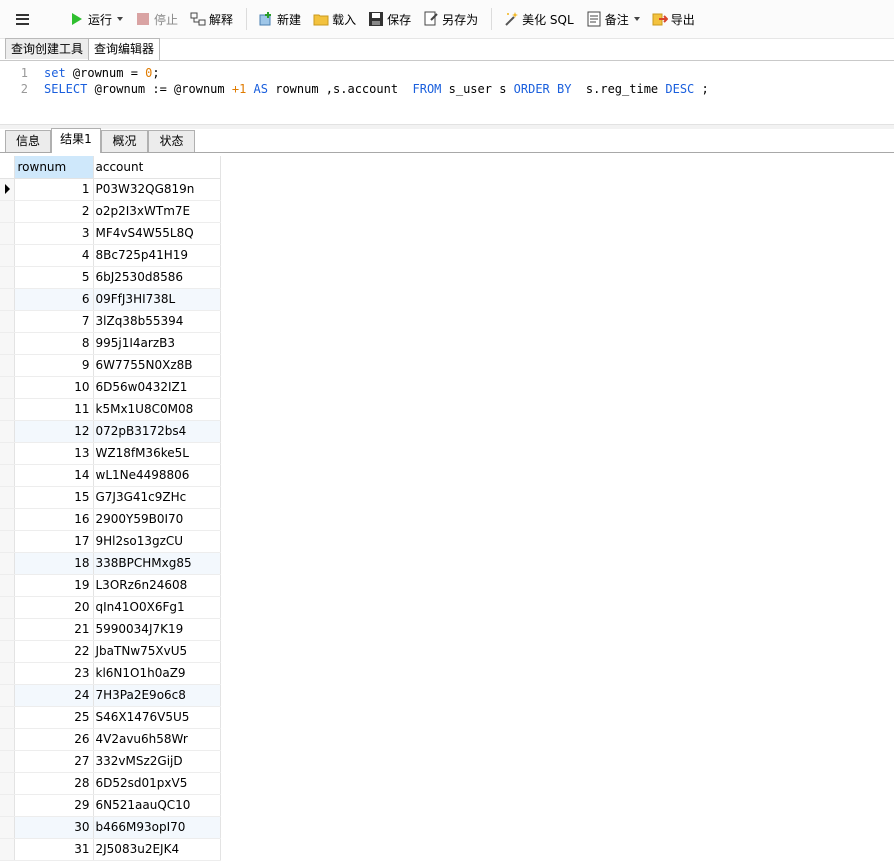 Image resolution: width=894 pixels, height=862 pixels. What do you see at coordinates (54, 827) in the screenshot?
I see `cell-rownum: 30` at bounding box center [54, 827].